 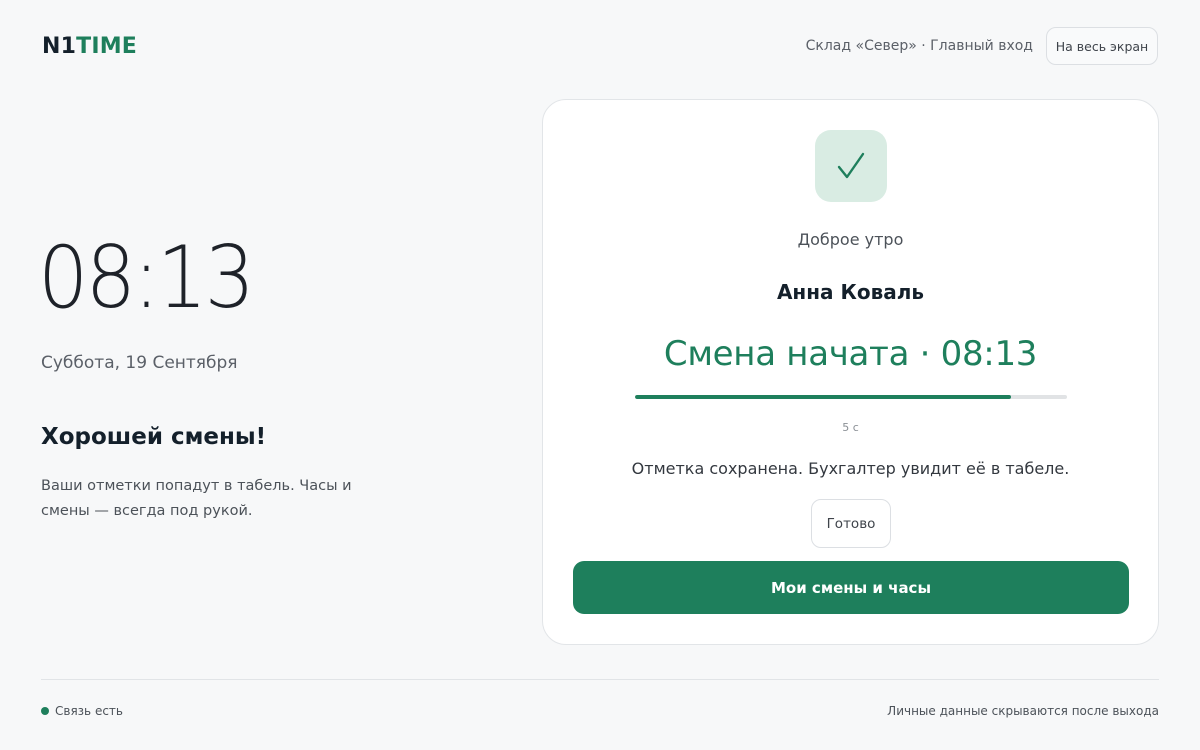 What do you see at coordinates (919, 46) in the screenshot?
I see `location-label: Склад «Север» · Главный вход` at bounding box center [919, 46].